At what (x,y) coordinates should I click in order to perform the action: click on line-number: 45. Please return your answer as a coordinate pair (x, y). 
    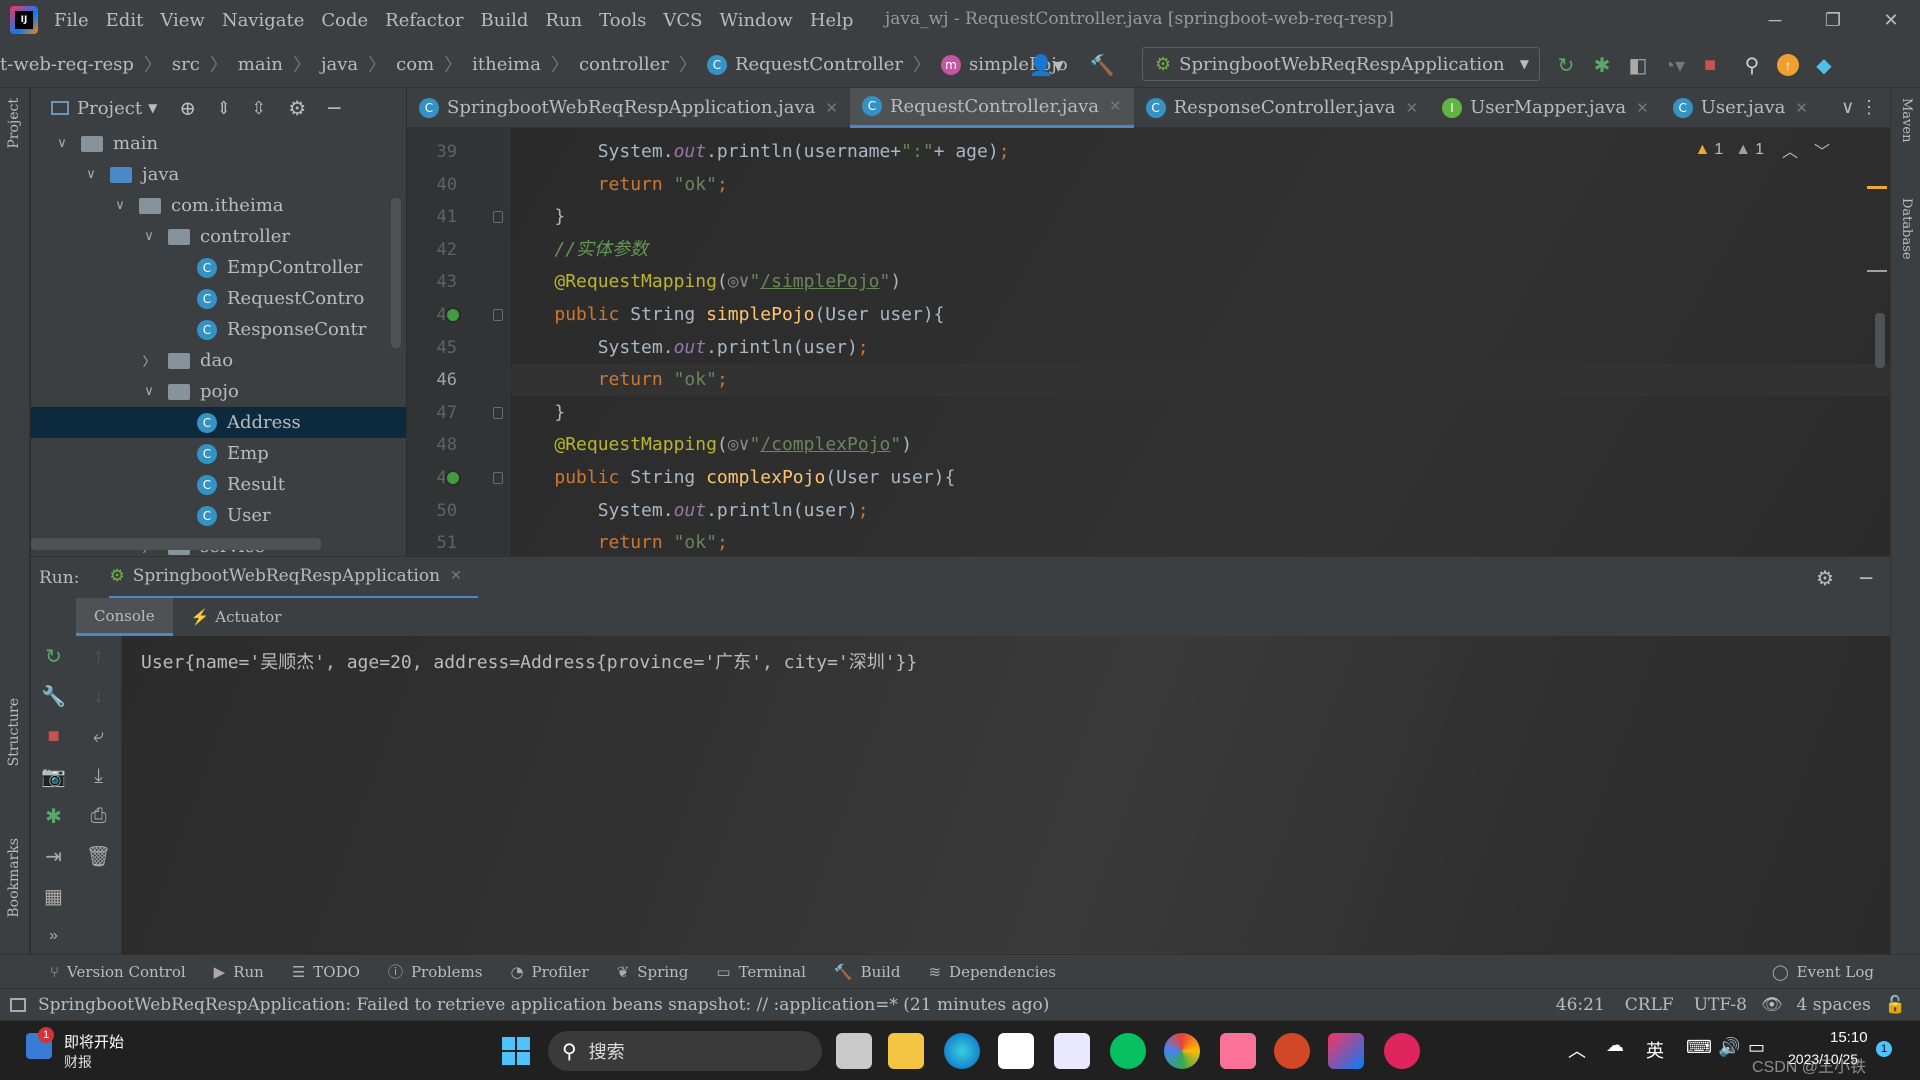
    Looking at the image, I should click on (432, 348).